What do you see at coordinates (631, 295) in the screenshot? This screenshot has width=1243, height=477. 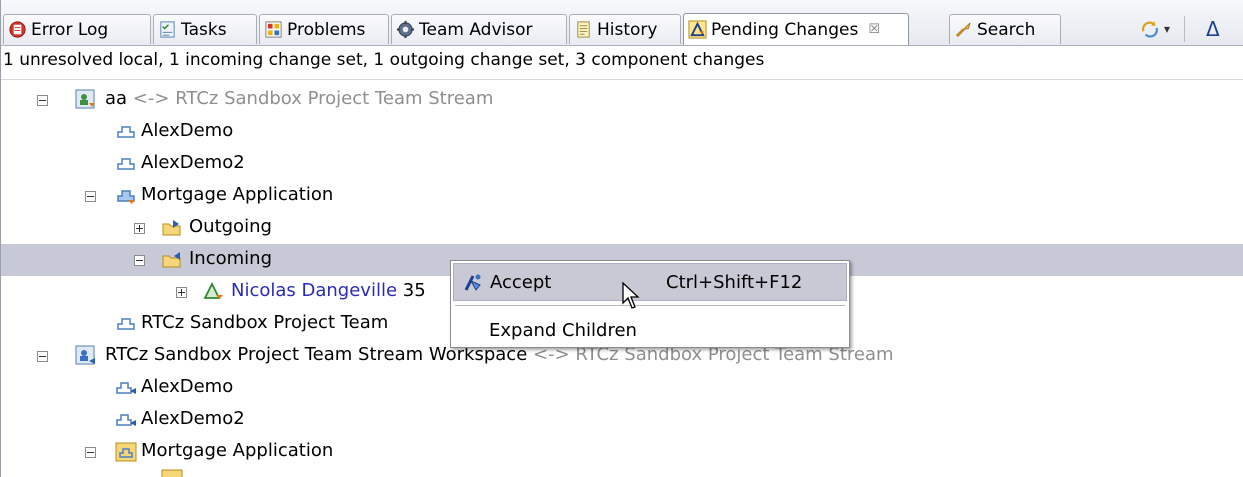 I see `mouse-pointer-icon` at bounding box center [631, 295].